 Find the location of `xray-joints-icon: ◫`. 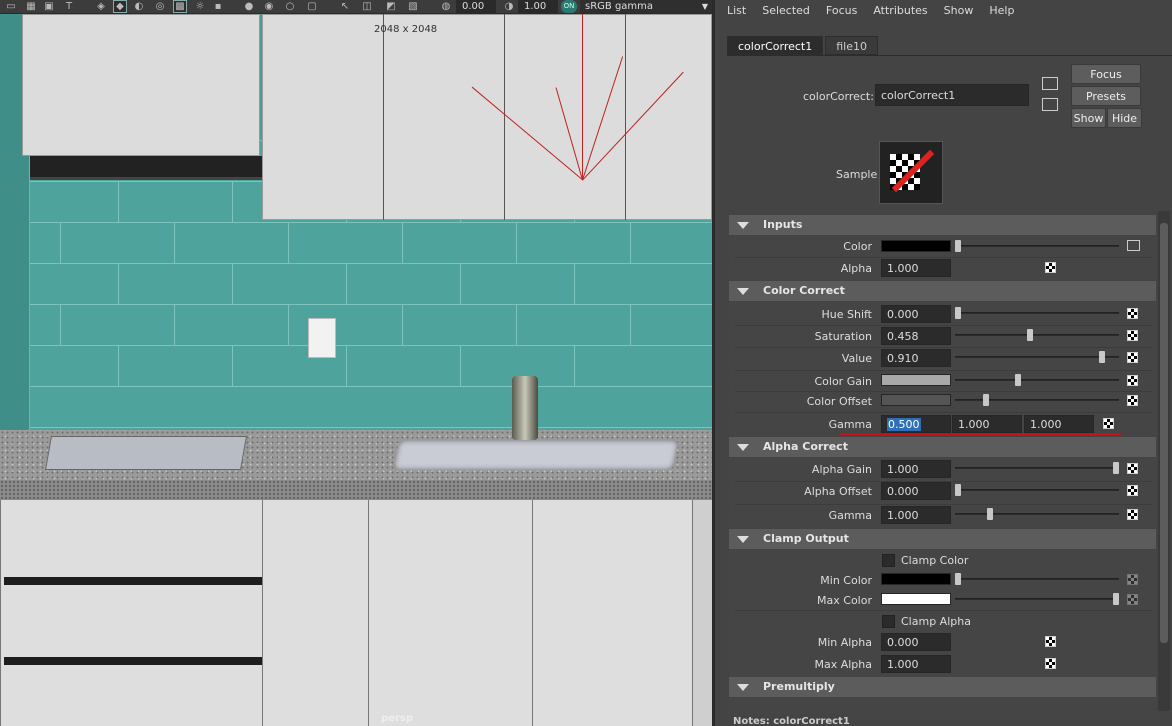

xray-joints-icon: ◫ is located at coordinates (367, 6).